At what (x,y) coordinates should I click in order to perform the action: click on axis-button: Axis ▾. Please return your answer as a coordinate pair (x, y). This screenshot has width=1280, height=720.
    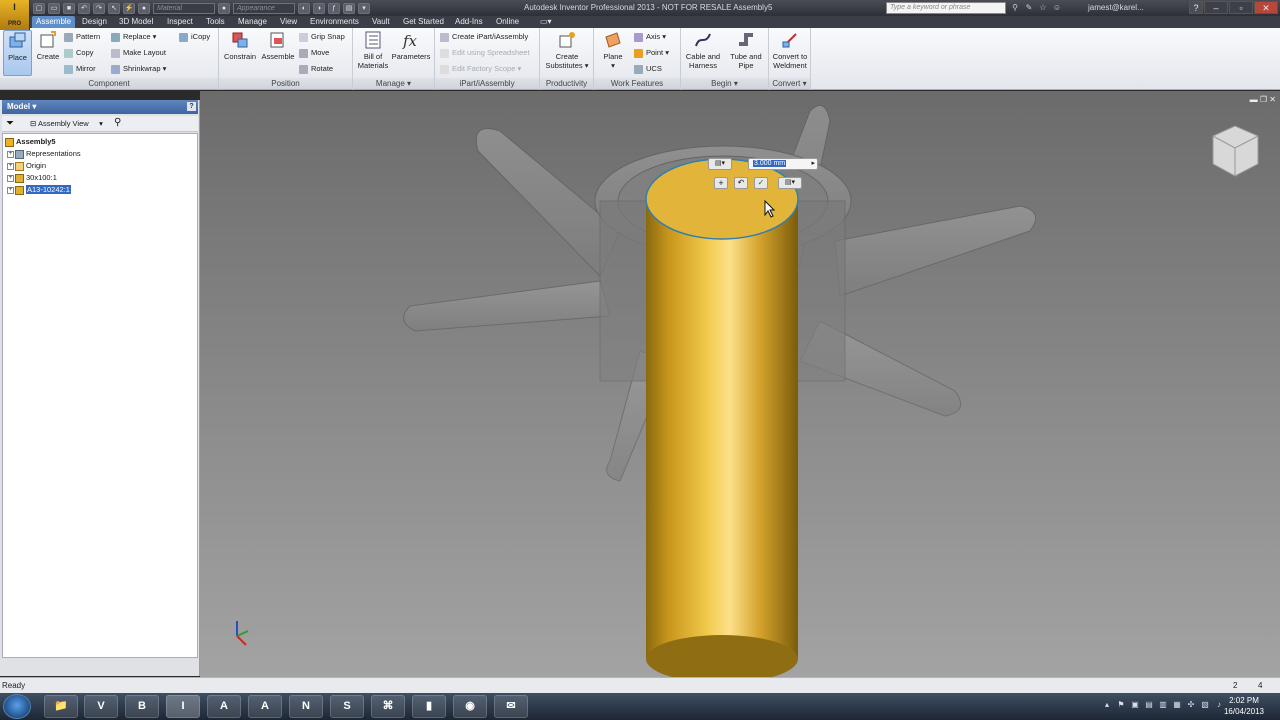
    Looking at the image, I should click on (650, 37).